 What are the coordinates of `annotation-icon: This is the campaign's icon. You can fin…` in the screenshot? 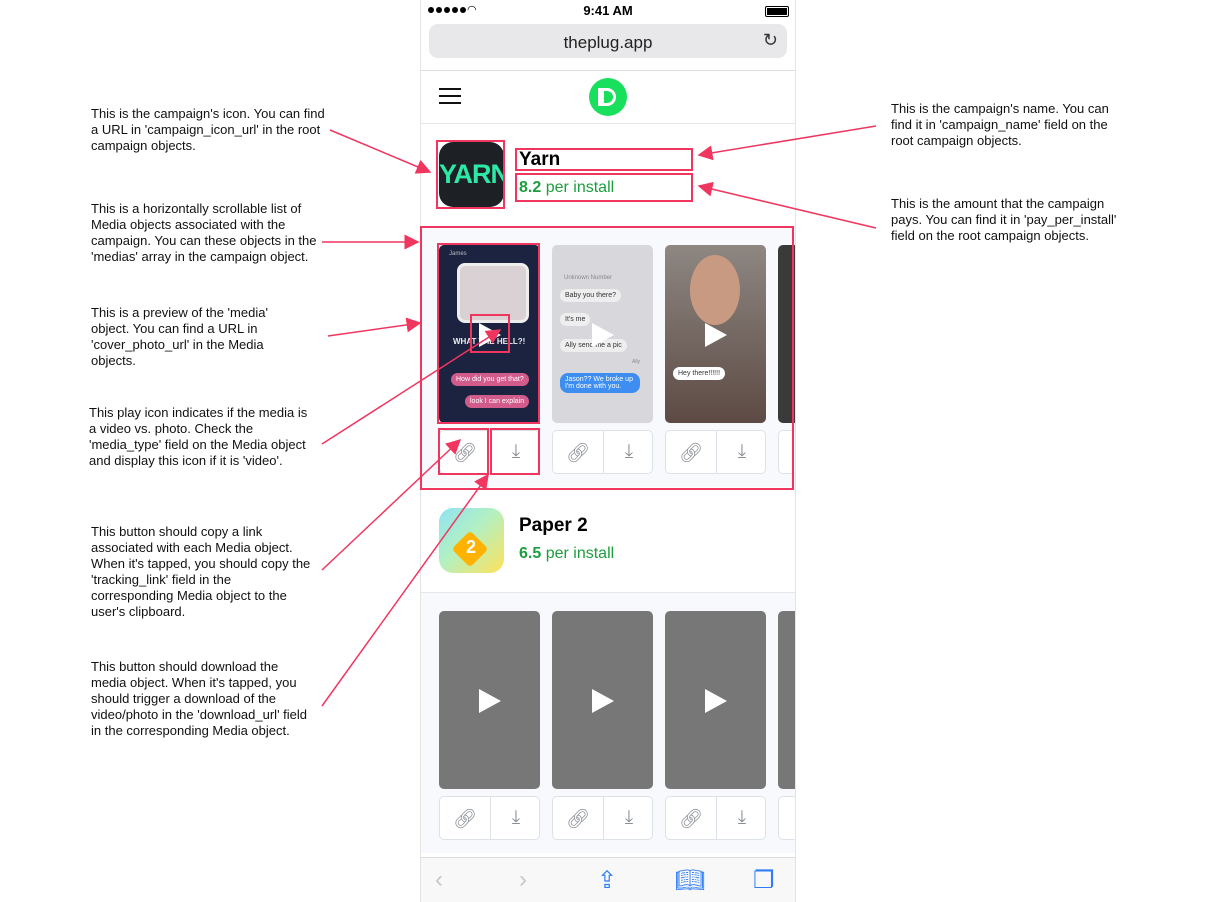 It's located at (208, 129).